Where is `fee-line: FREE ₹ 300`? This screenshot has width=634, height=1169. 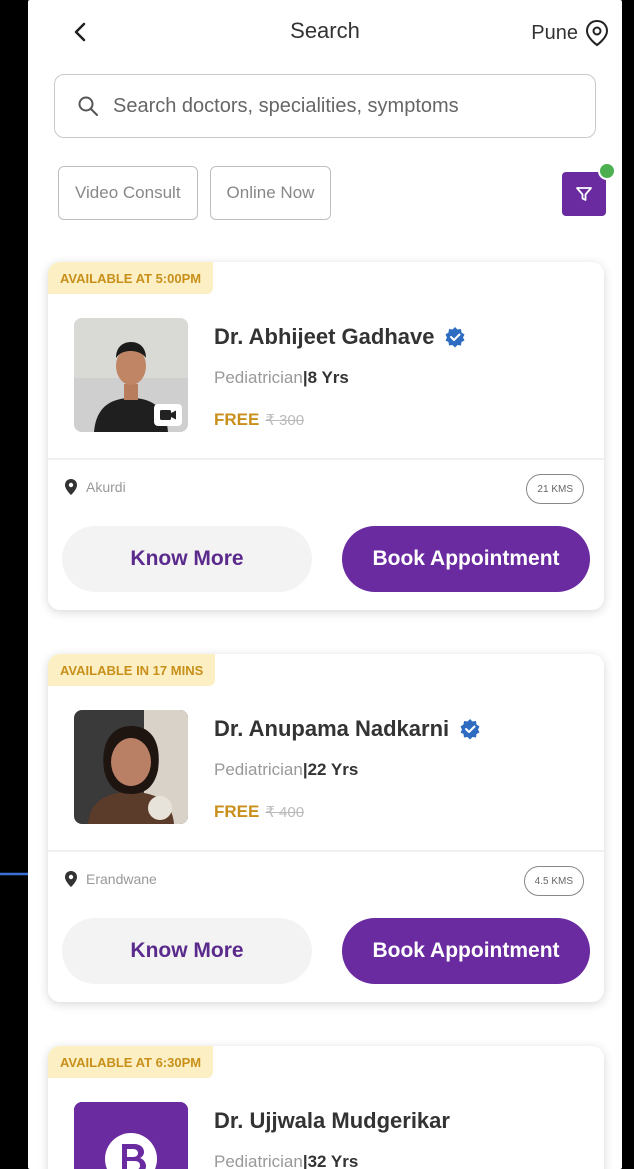 fee-line: FREE ₹ 300 is located at coordinates (259, 420).